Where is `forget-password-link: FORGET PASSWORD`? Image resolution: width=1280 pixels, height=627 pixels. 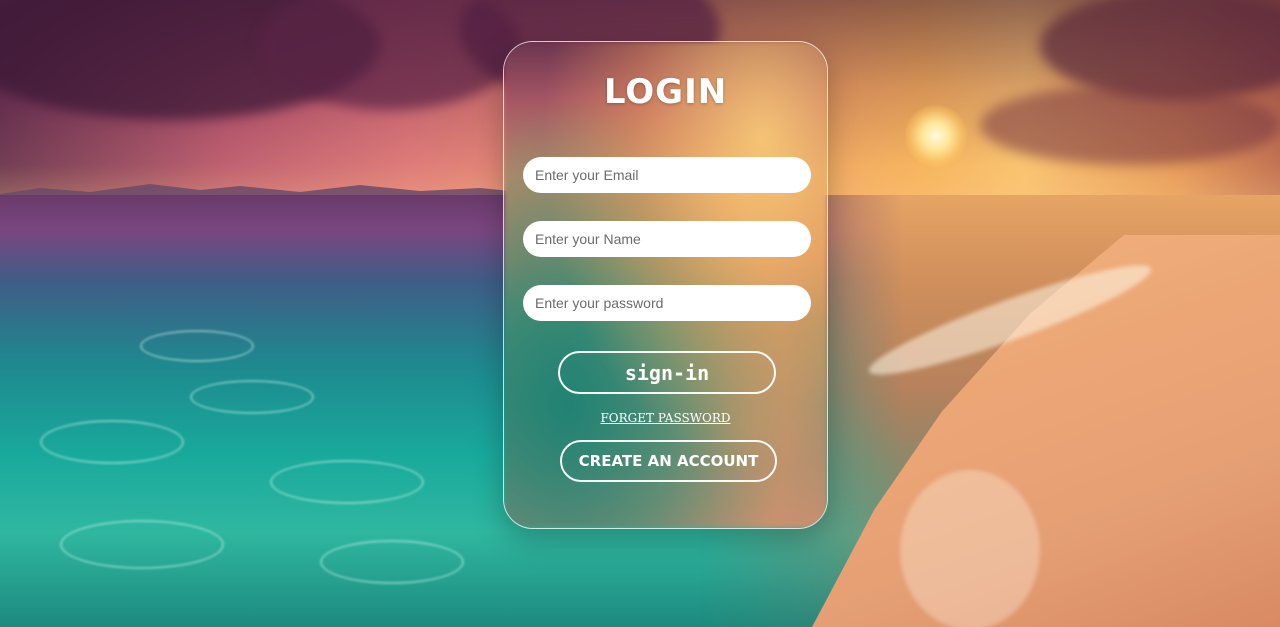 forget-password-link: FORGET PASSWORD is located at coordinates (665, 418).